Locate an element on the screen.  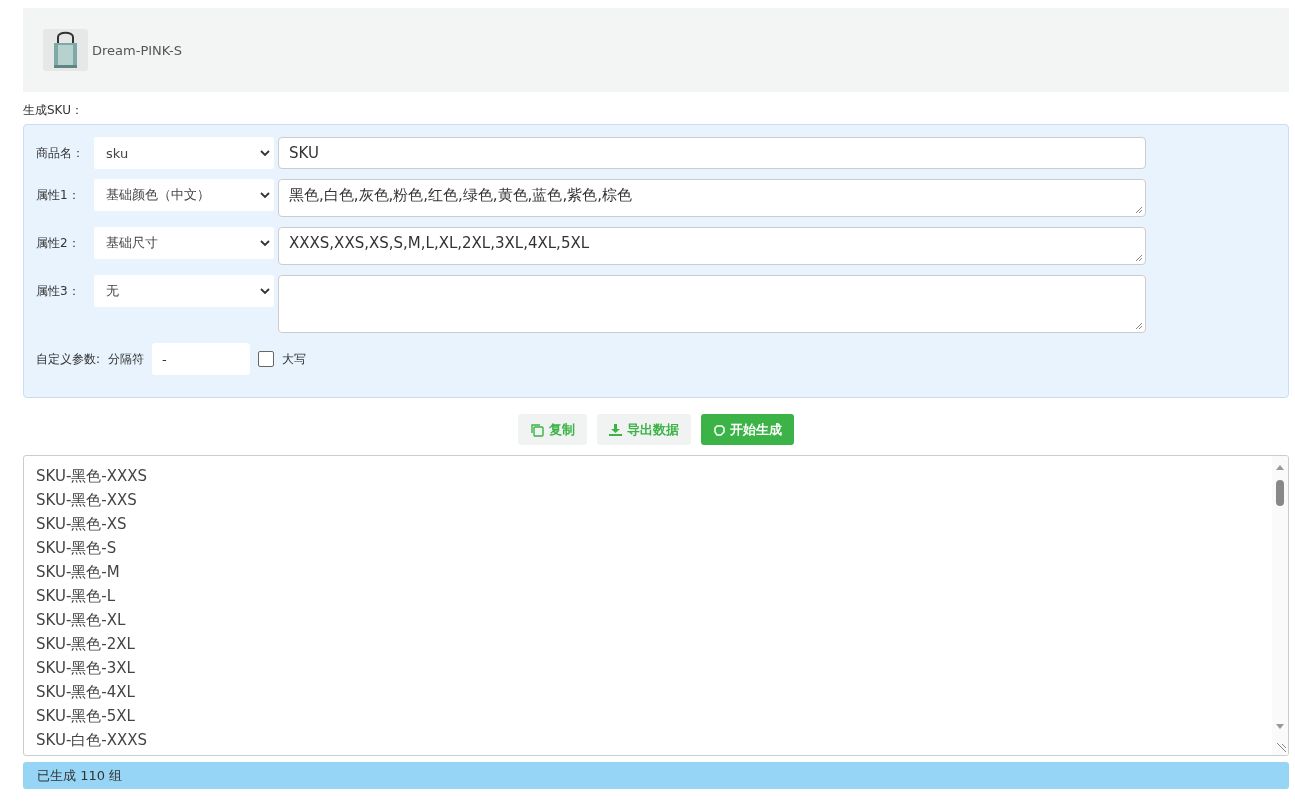
textarea-field is located at coordinates (712, 304).